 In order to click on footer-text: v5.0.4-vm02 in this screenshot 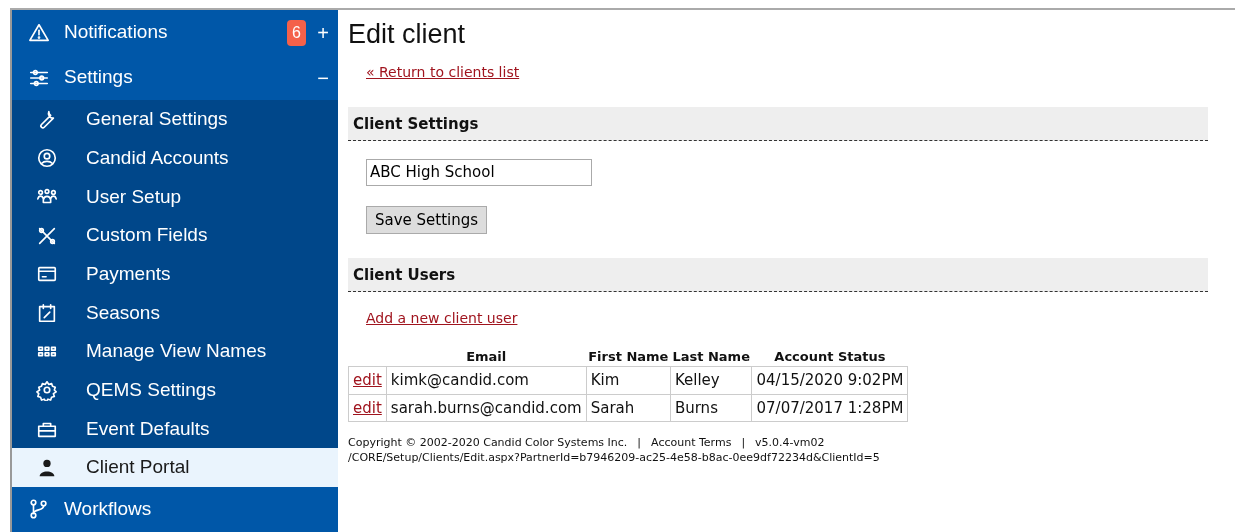, I will do `click(790, 443)`.